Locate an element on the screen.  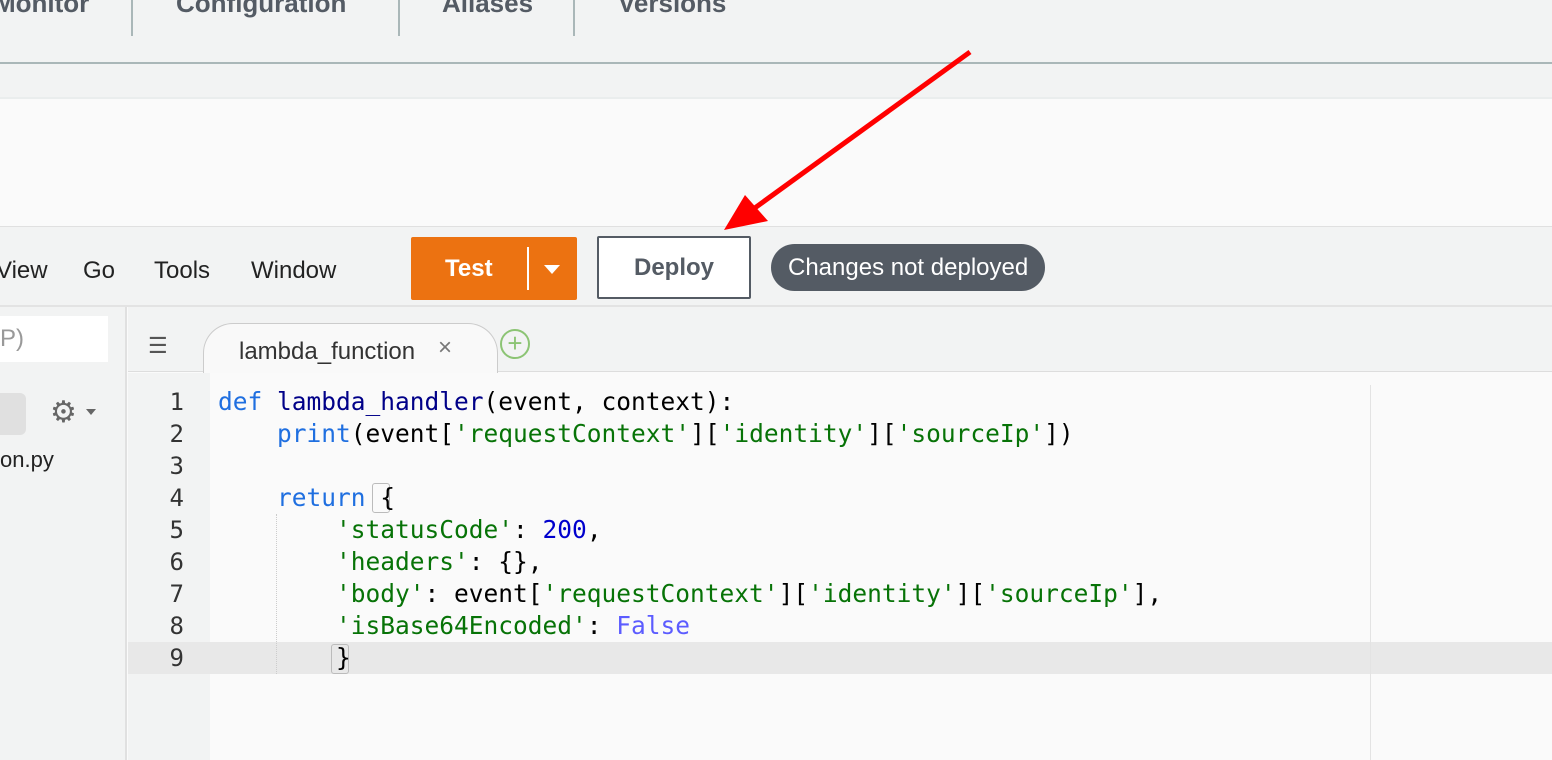
annotation-arrow is located at coordinates (848, 139).